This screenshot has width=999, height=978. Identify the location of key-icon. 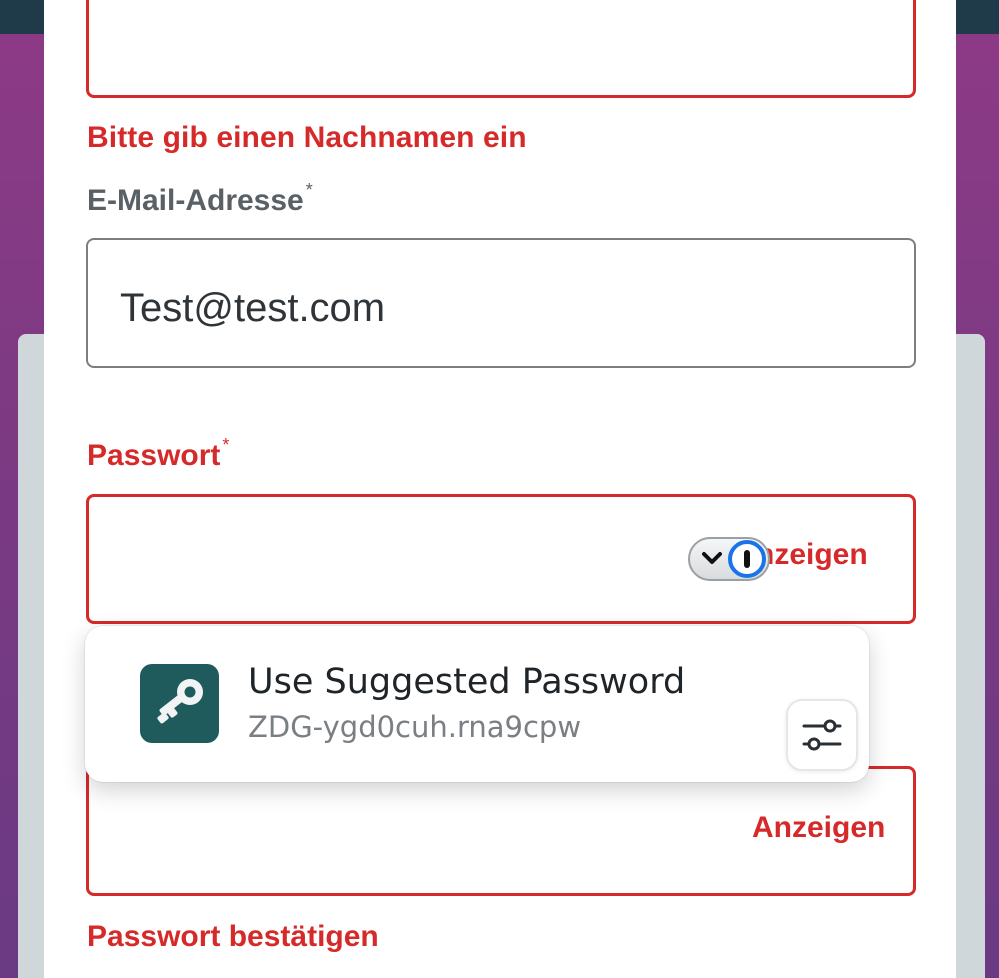
(179, 703).